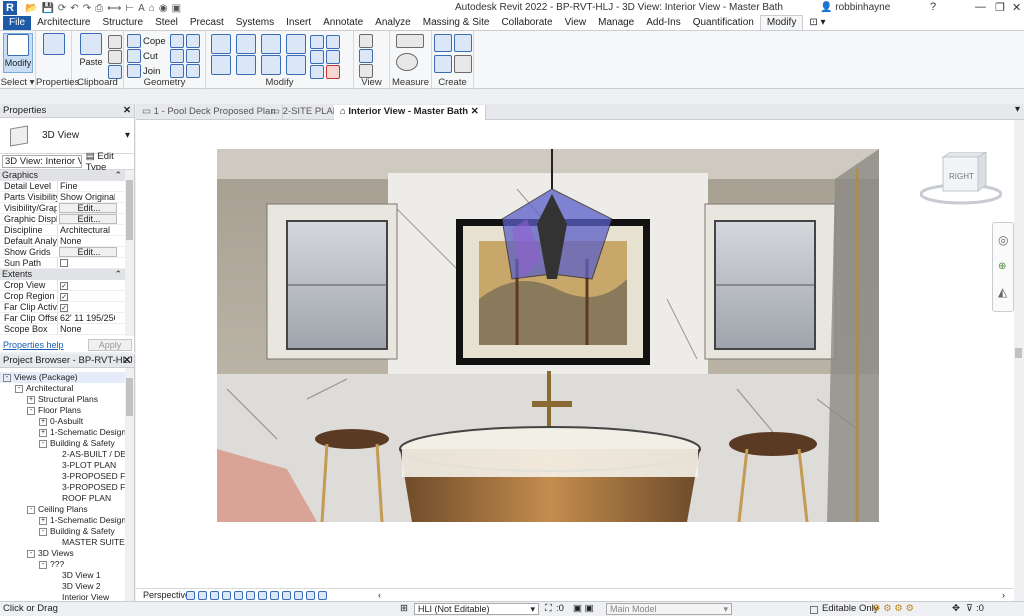  I want to click on cut-button: Cut, so click(142, 56).